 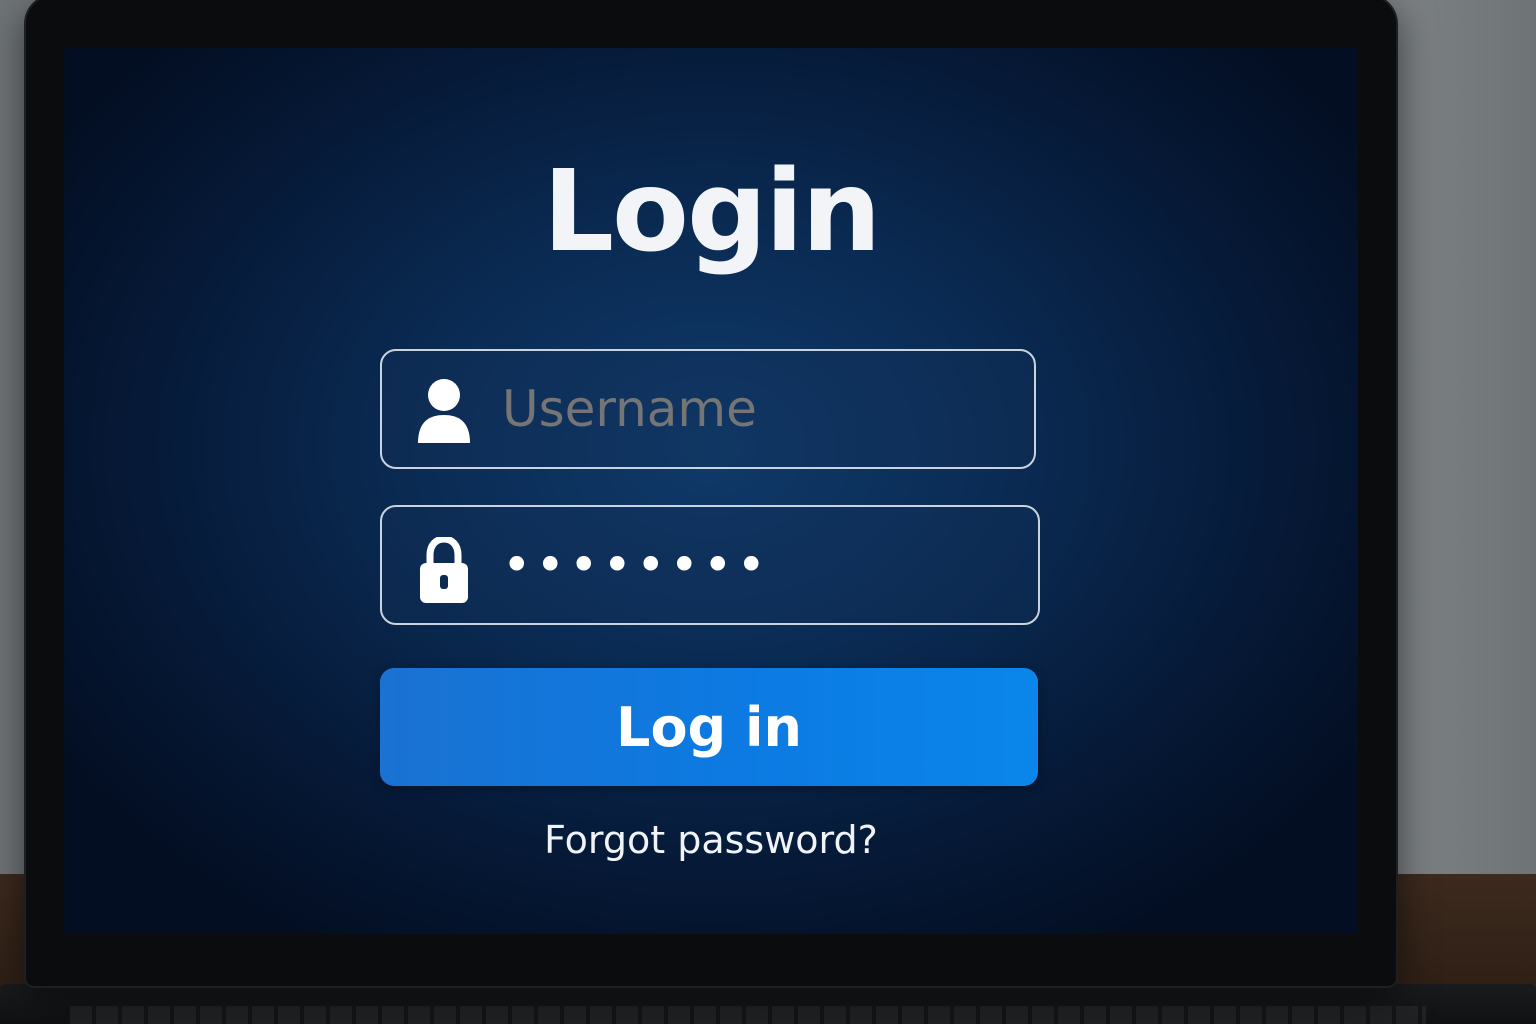 I want to click on lock-icon, so click(x=444, y=570).